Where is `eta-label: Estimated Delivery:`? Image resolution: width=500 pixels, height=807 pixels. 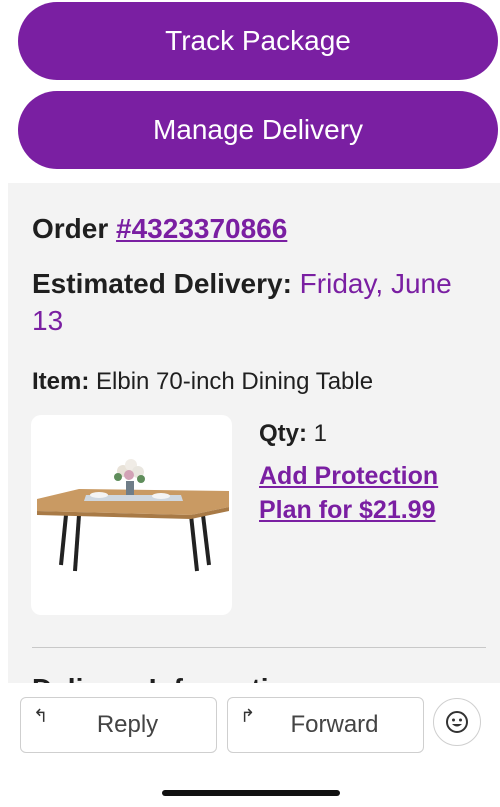
eta-label: Estimated Delivery: is located at coordinates (162, 283).